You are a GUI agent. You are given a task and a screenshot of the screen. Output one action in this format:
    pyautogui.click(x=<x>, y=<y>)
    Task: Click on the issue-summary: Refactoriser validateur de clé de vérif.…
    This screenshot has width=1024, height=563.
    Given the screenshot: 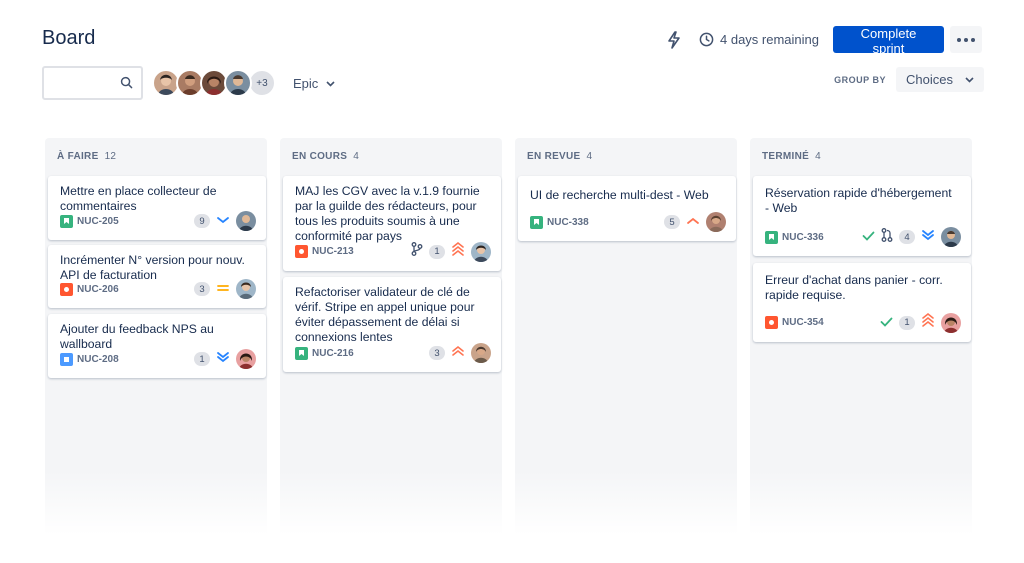 What is the action you would take?
    pyautogui.click(x=385, y=314)
    